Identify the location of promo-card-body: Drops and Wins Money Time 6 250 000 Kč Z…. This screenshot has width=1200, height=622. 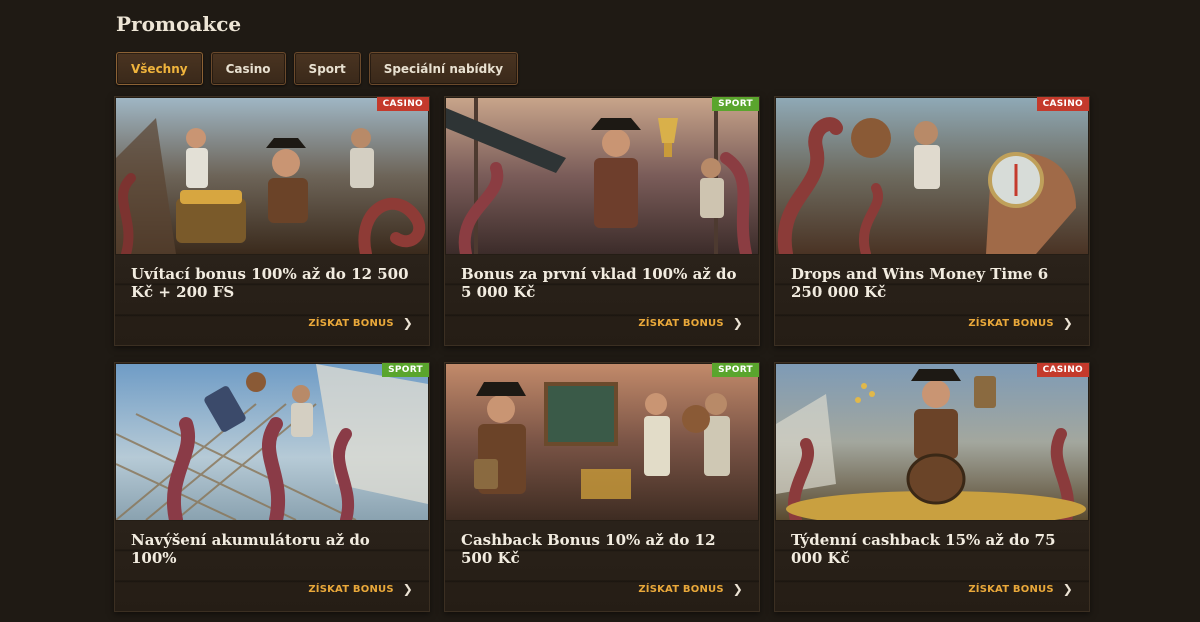
(932, 300).